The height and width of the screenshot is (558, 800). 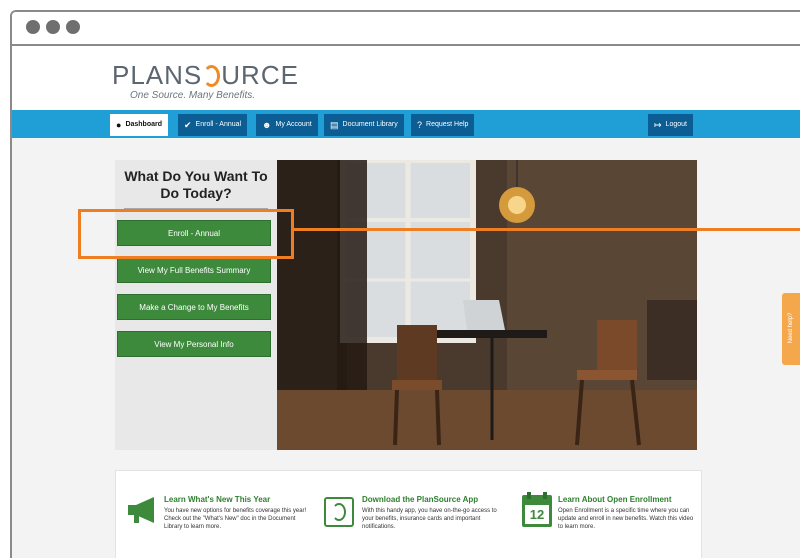 What do you see at coordinates (193, 95) in the screenshot?
I see `logo-tagline: One Source. Many Benefits.` at bounding box center [193, 95].